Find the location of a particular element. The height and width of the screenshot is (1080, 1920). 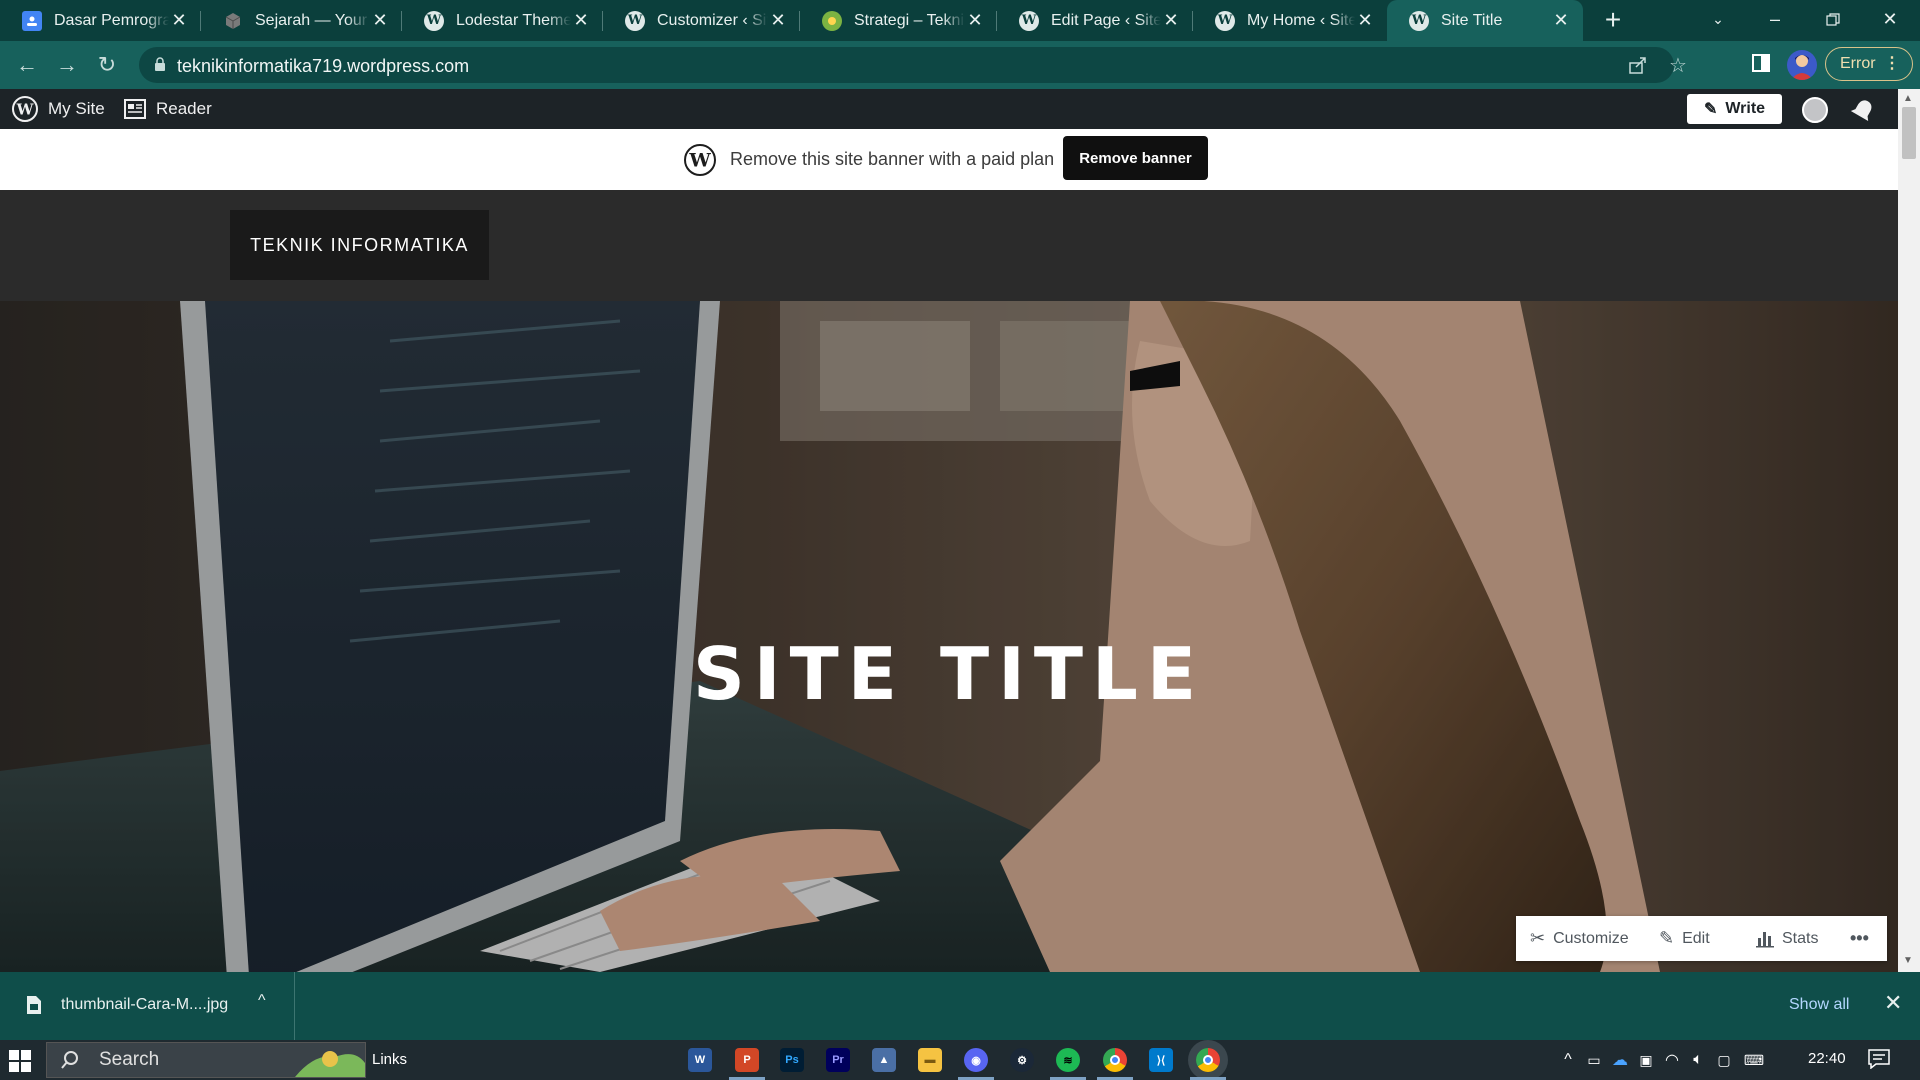

windows-start-icon is located at coordinates (20, 1061).